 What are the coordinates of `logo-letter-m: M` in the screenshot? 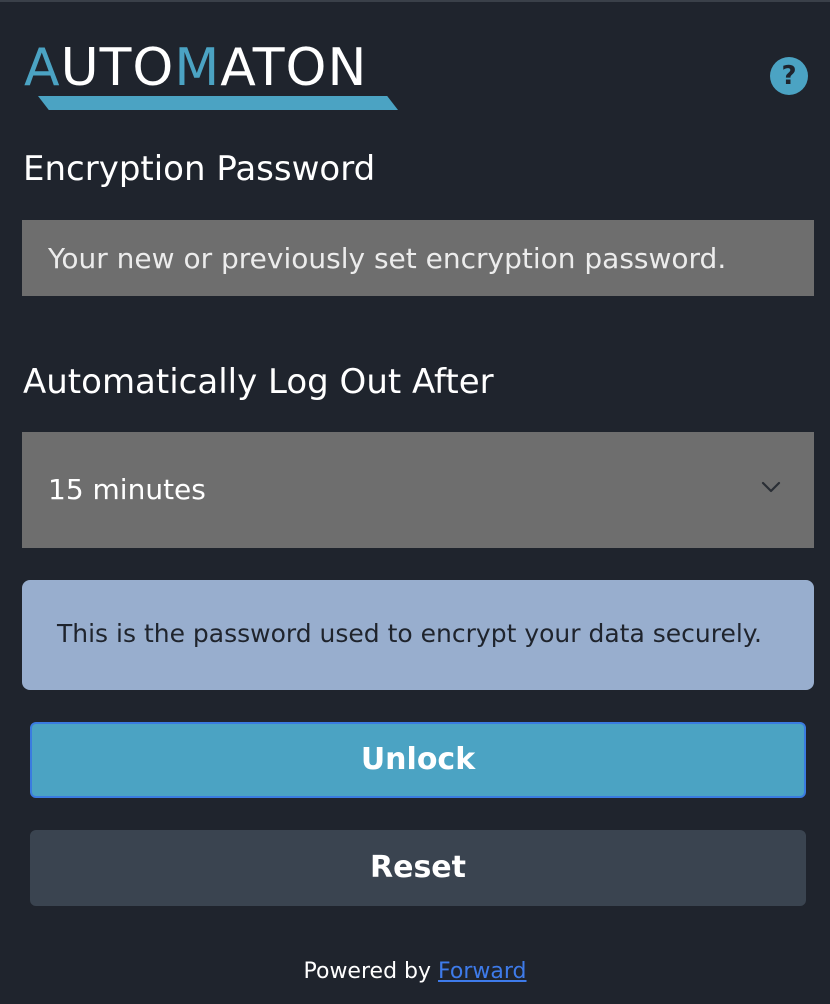 It's located at (197, 68).